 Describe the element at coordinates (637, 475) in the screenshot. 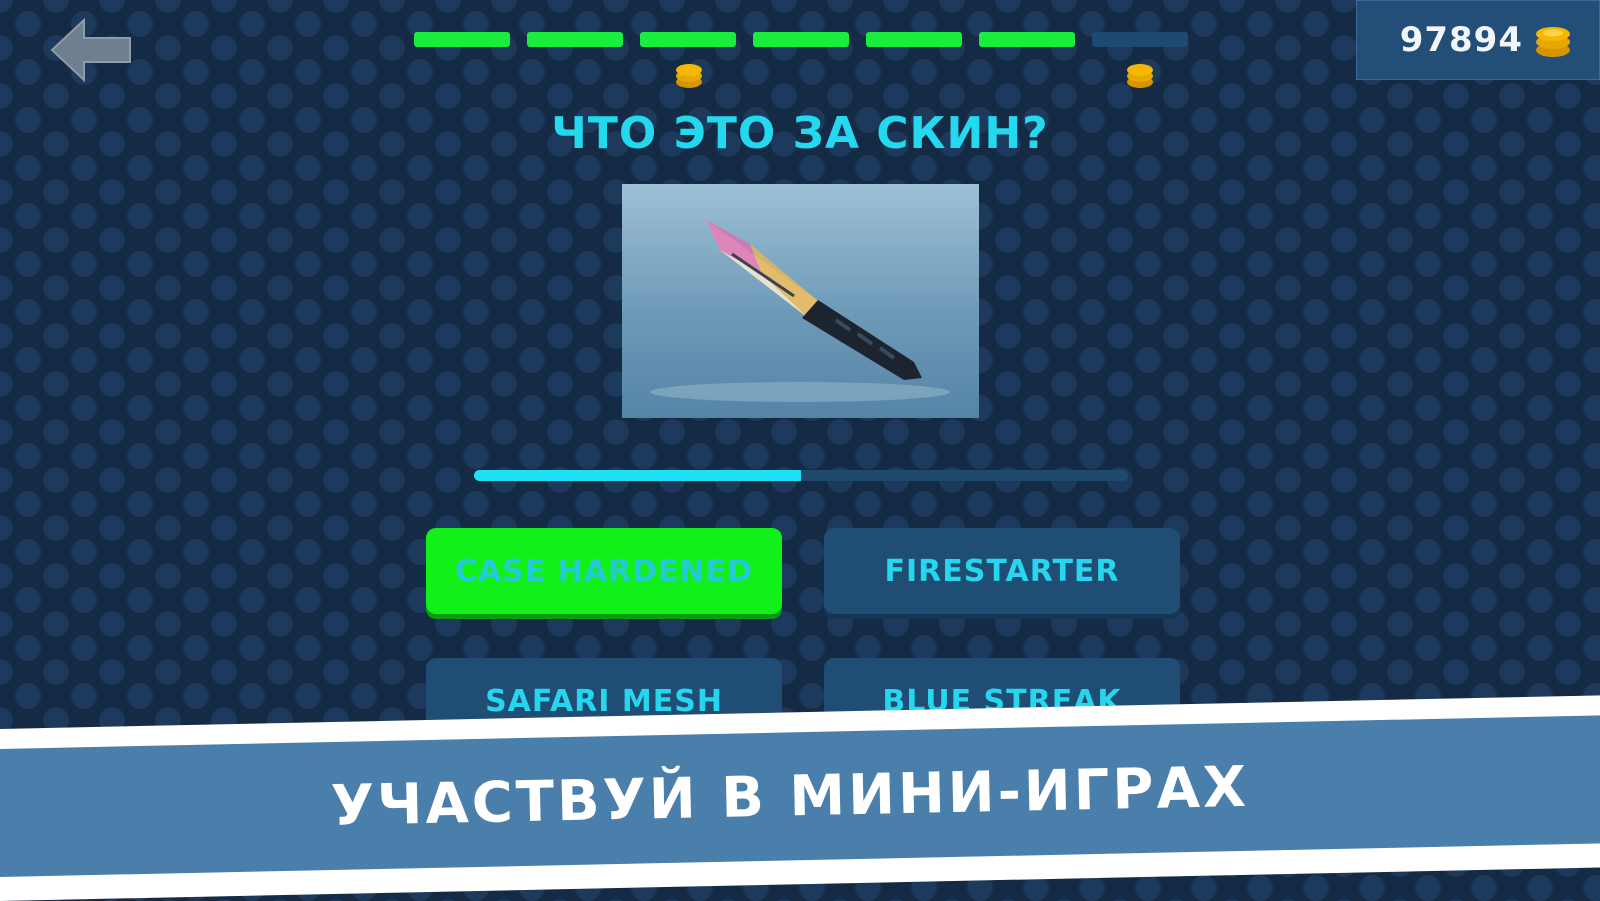

I see `timer-fill` at that location.